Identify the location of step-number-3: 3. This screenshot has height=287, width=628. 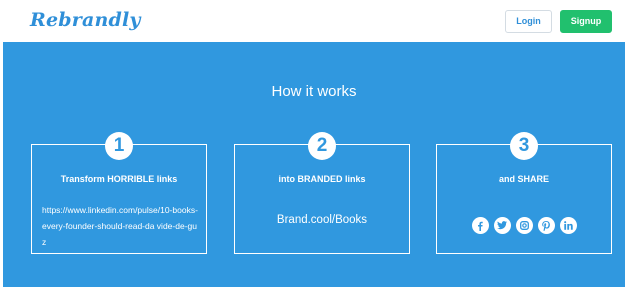
(524, 146).